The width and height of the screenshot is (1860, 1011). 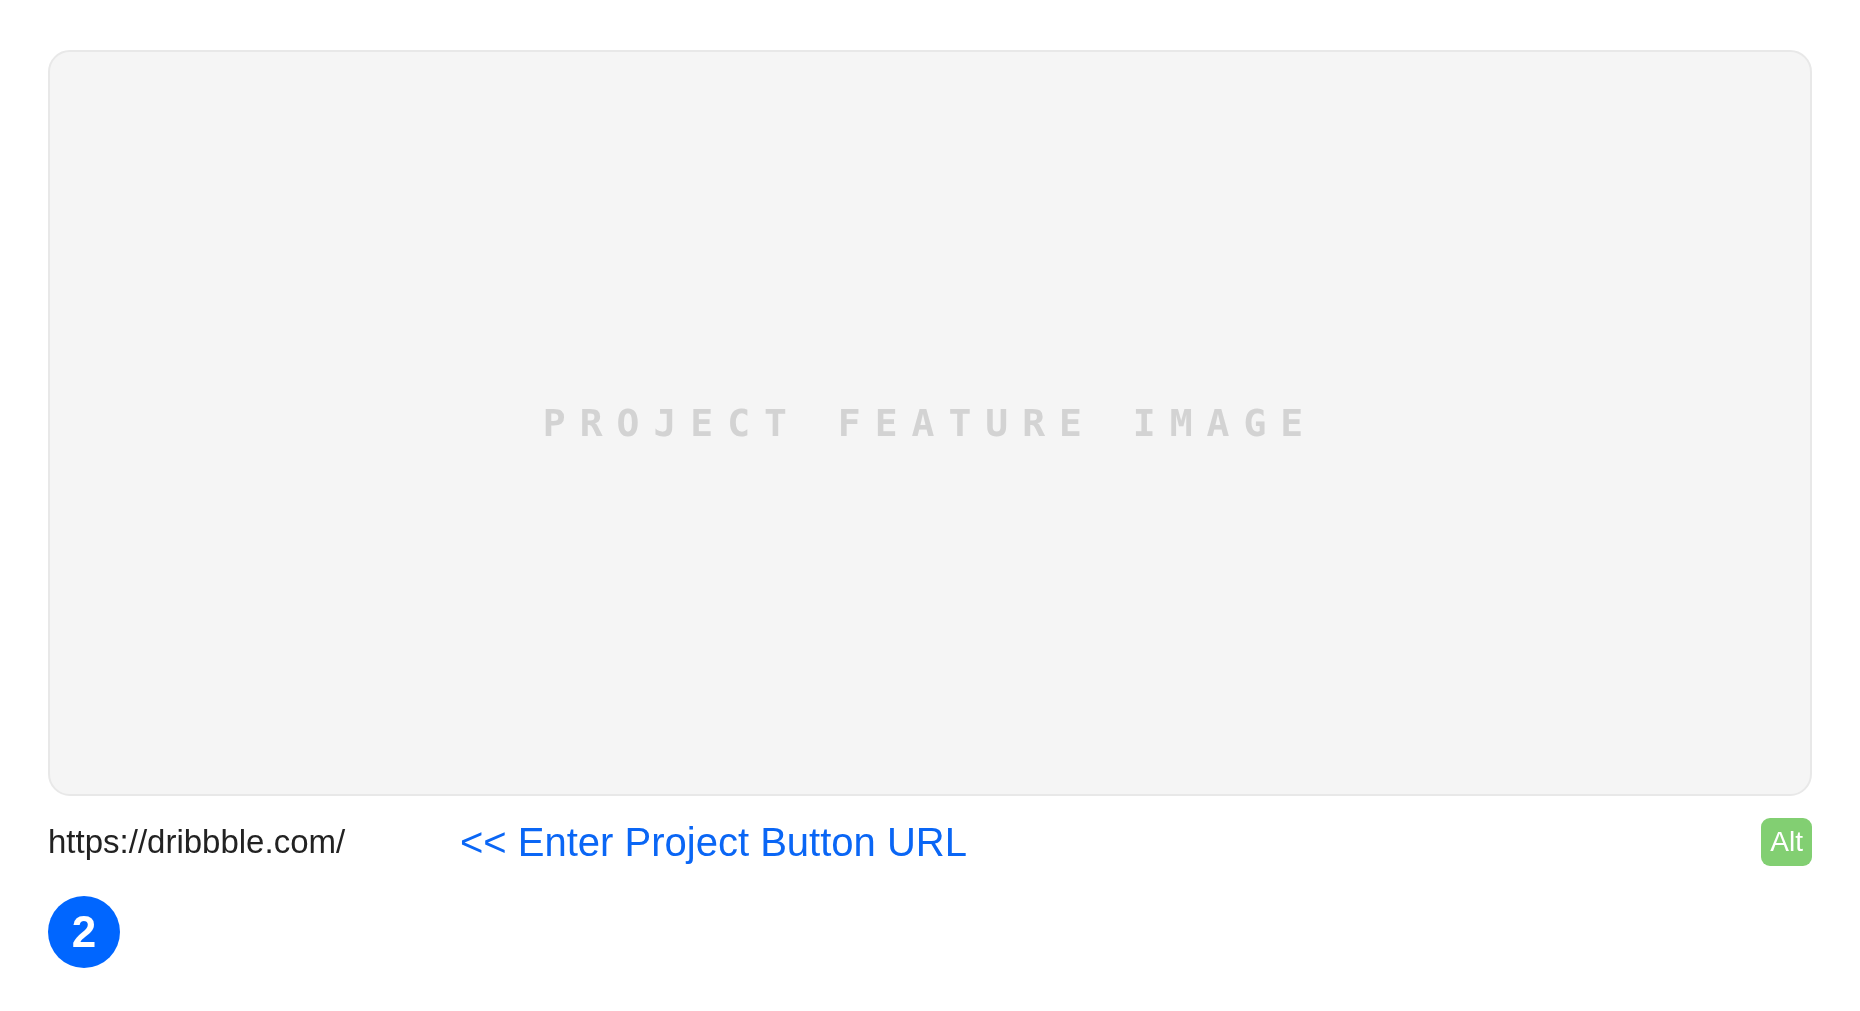 I want to click on step-number-badge: 2, so click(x=84, y=932).